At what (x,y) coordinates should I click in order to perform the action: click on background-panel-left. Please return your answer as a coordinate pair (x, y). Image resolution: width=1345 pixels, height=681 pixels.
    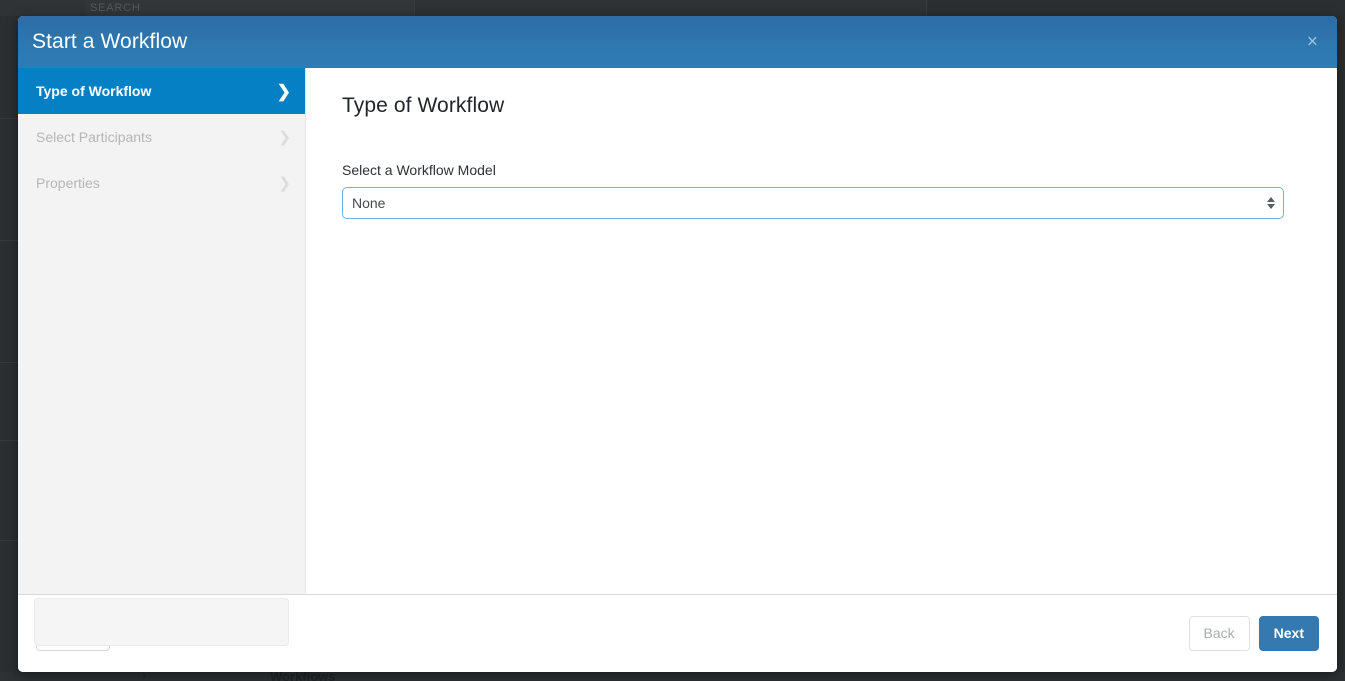
    Looking at the image, I should click on (42, 8).